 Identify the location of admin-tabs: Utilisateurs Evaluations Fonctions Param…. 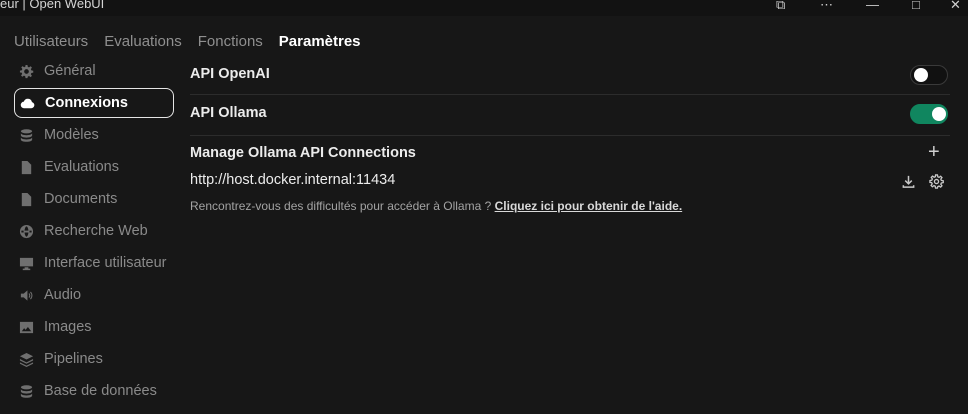
(187, 42).